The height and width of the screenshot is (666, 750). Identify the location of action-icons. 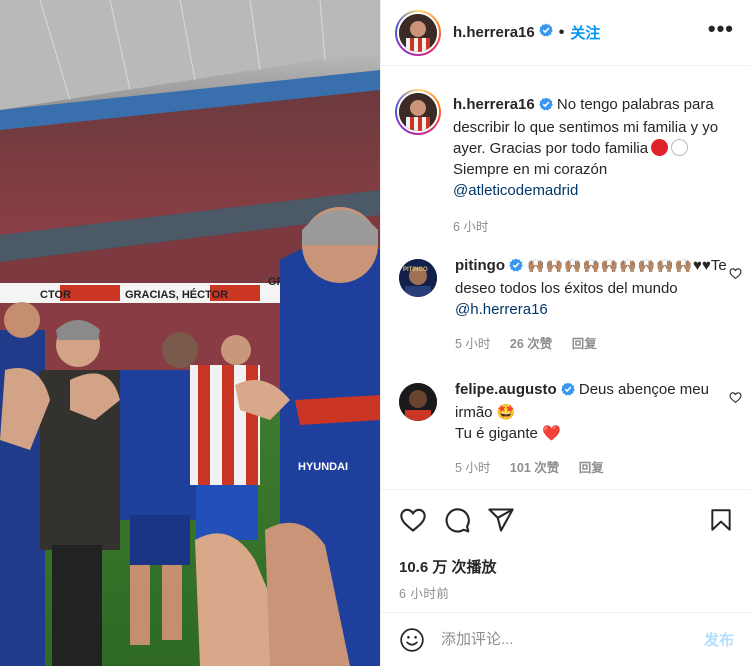
(566, 520).